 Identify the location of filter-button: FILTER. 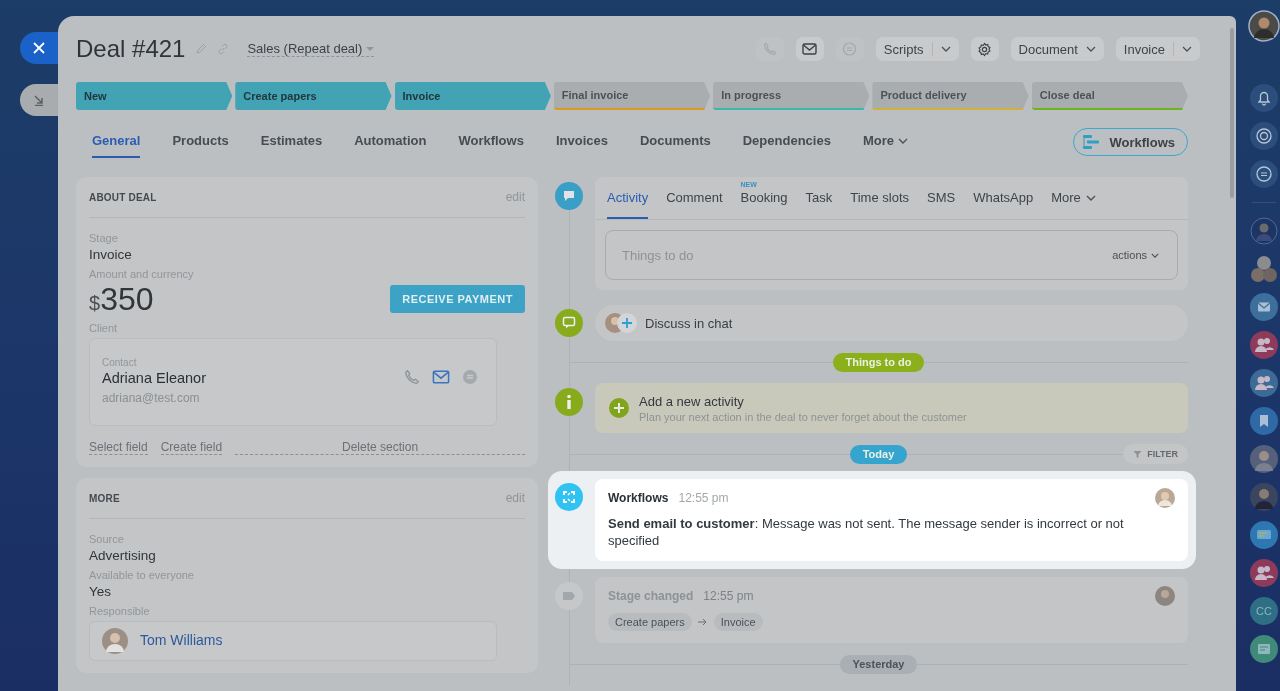
(1155, 454).